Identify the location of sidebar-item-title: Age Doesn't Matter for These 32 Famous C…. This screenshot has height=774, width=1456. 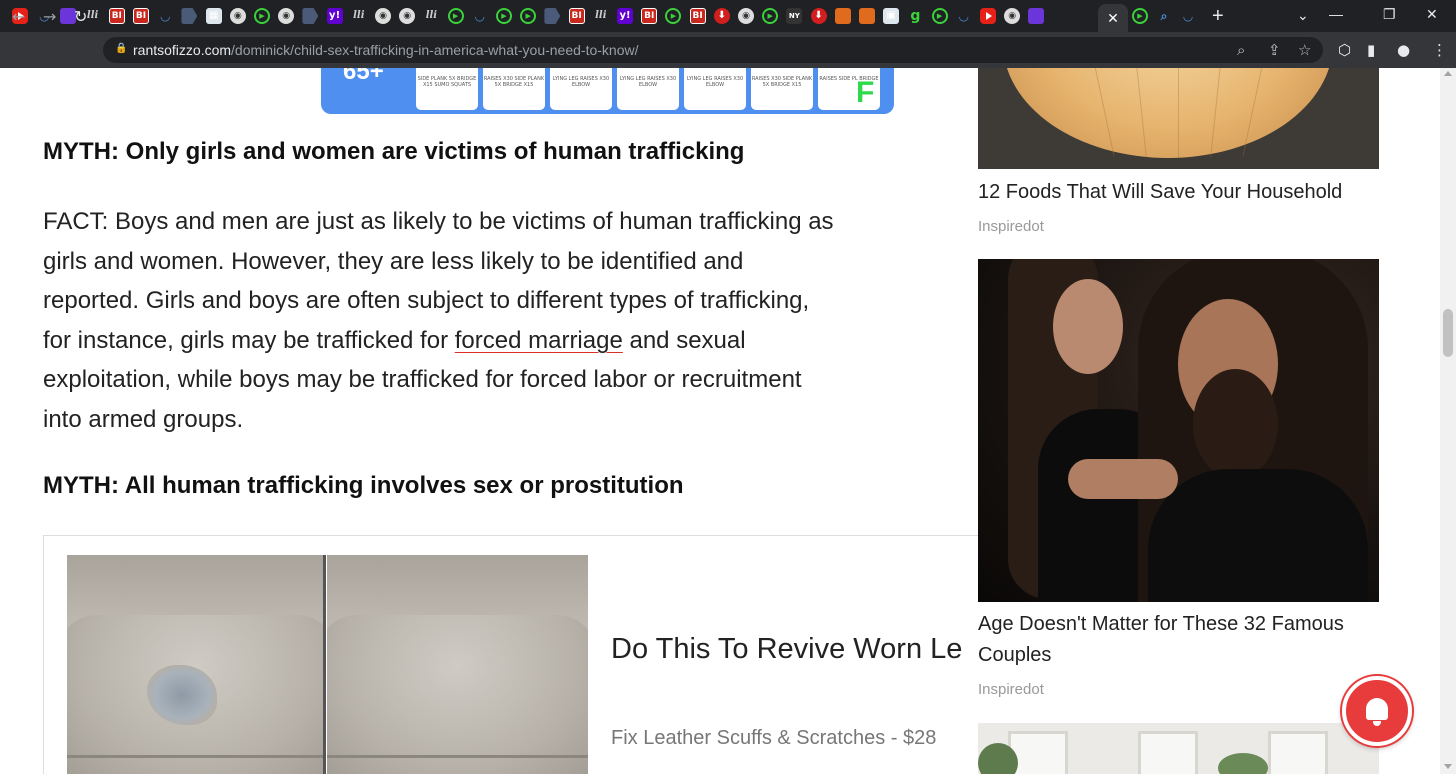
(1183, 640).